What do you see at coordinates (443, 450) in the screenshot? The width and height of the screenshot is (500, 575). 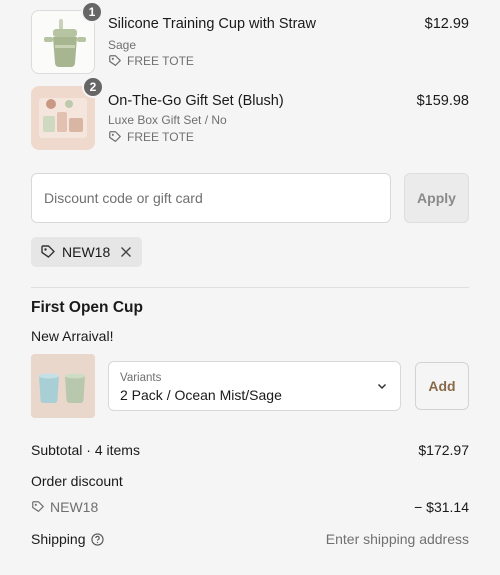 I see `subtotal-value: $172.97` at bounding box center [443, 450].